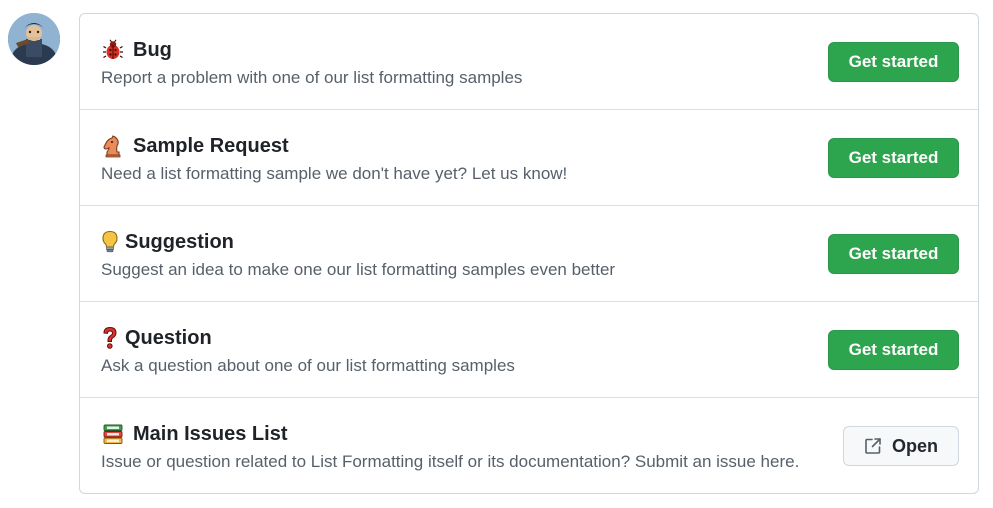 The width and height of the screenshot is (993, 508). Describe the element at coordinates (110, 242) in the screenshot. I see `light-bulb-icon` at that location.